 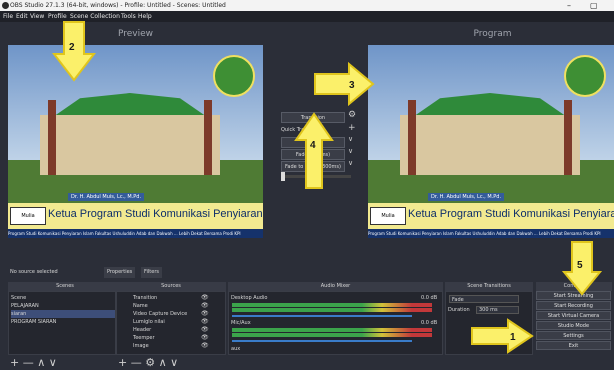 What do you see at coordinates (65, 286) in the screenshot?
I see `scenes-header: Scenes` at bounding box center [65, 286].